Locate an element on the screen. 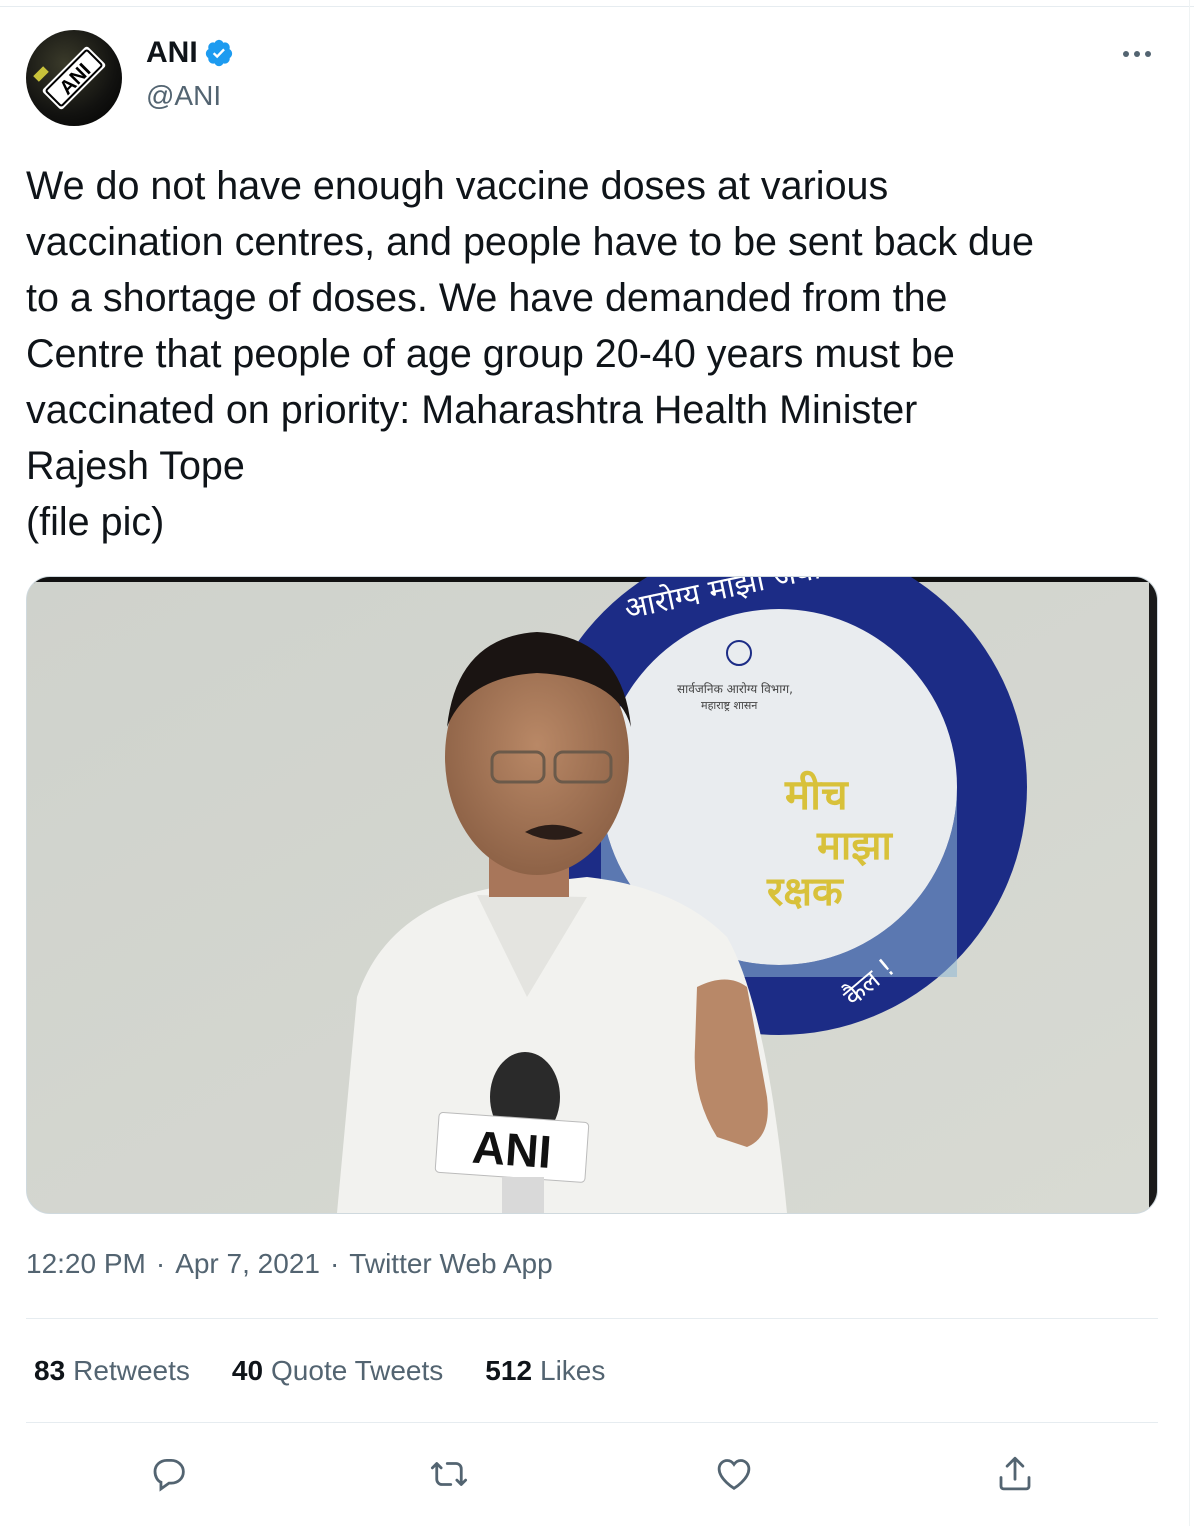 The image size is (1194, 1526). verified-badge-icon is located at coordinates (218, 53).